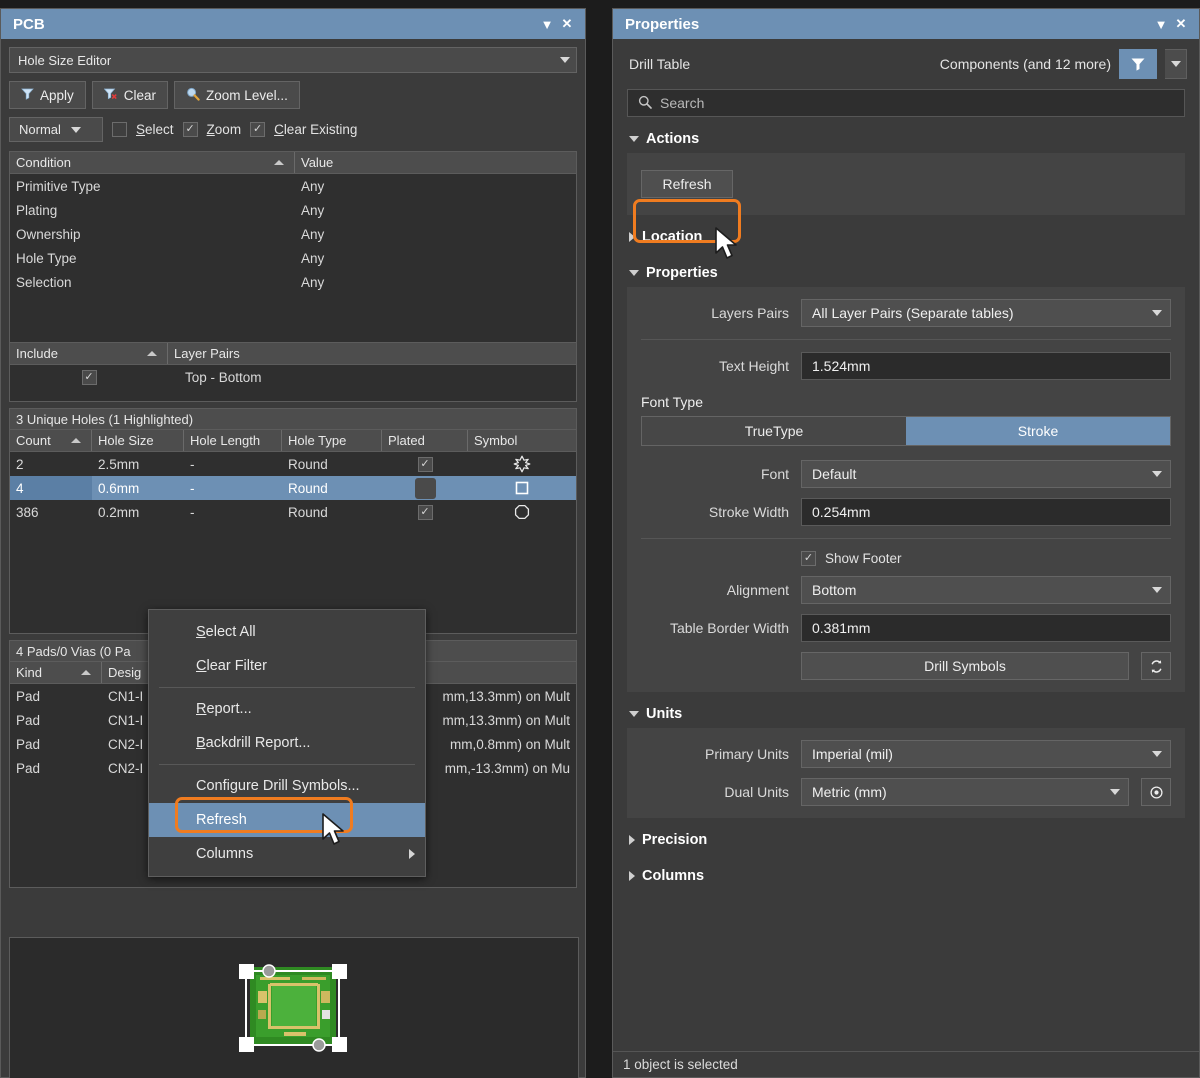 The width and height of the screenshot is (1200, 1078). Describe the element at coordinates (152, 162) in the screenshot. I see `column-header-condition: Condition` at that location.